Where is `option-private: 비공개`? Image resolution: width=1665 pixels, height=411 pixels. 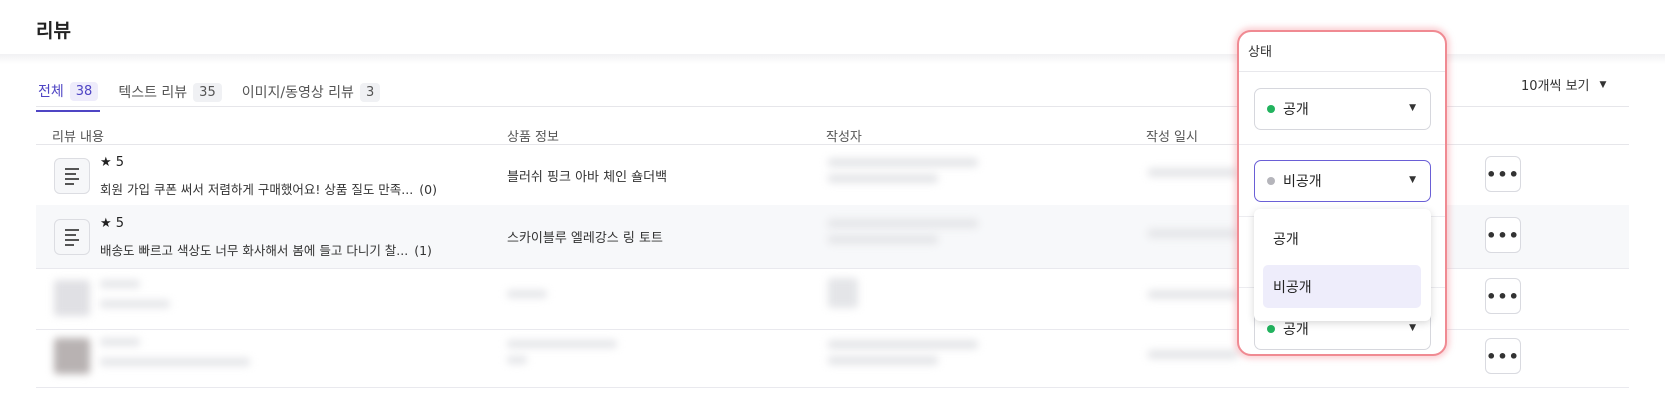
option-private: 비공개 is located at coordinates (1342, 286).